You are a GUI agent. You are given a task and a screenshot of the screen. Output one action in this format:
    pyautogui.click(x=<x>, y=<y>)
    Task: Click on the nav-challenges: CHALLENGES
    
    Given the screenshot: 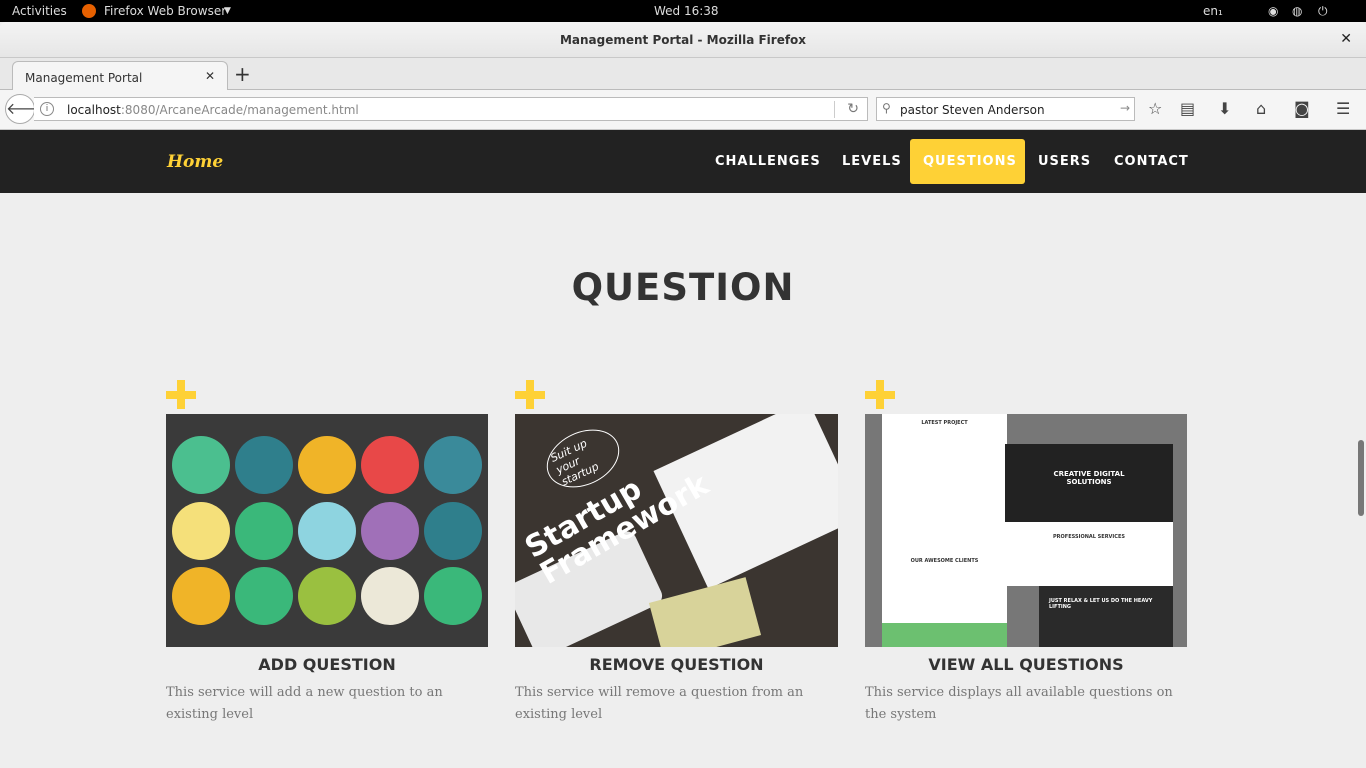 What is the action you would take?
    pyautogui.click(x=768, y=161)
    